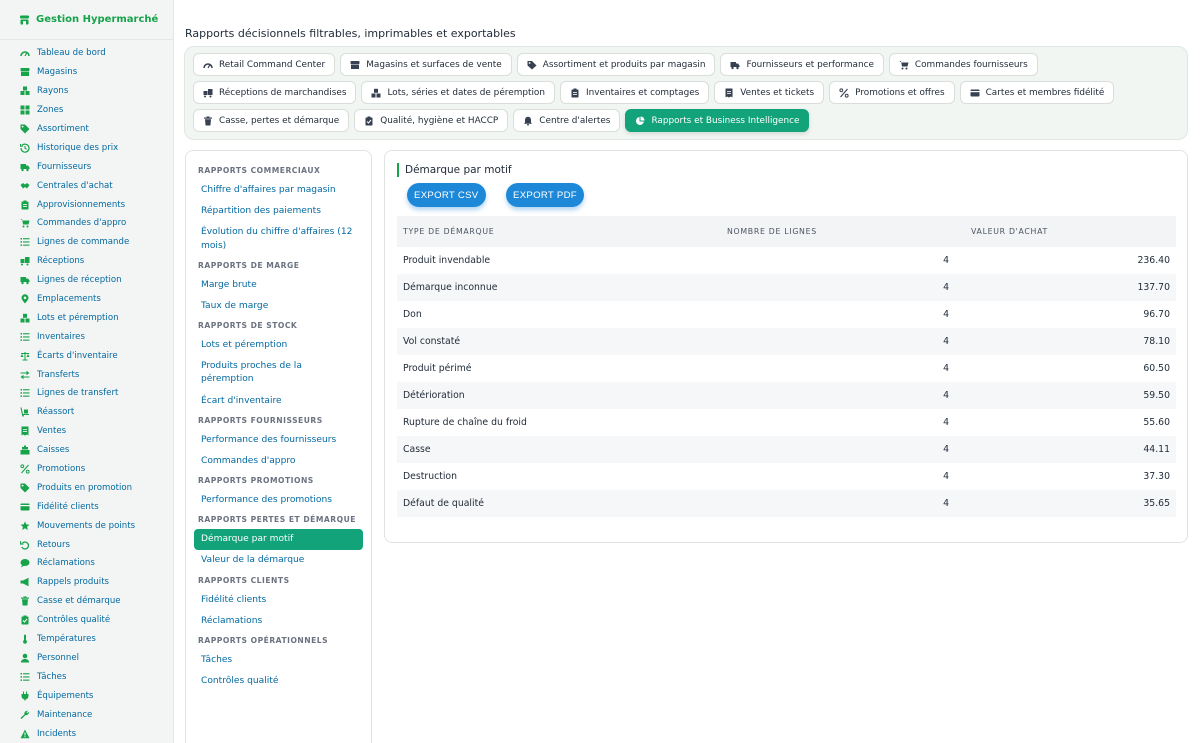 This screenshot has height=743, width=1200. I want to click on sidebar-item-label: Équipements, so click(65, 695).